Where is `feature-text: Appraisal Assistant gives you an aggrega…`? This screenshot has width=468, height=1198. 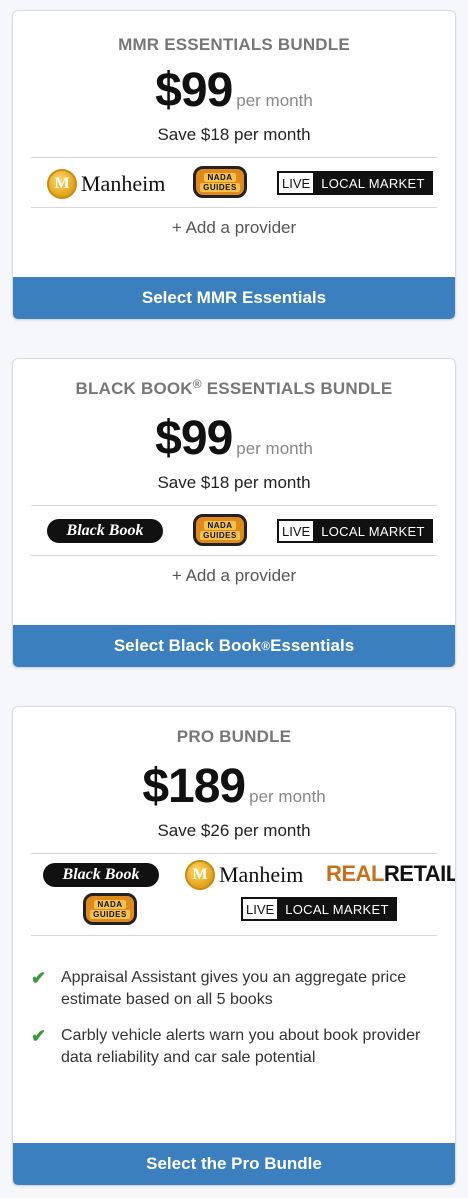
feature-text: Appraisal Assistant gives you an aggrega… is located at coordinates (234, 988).